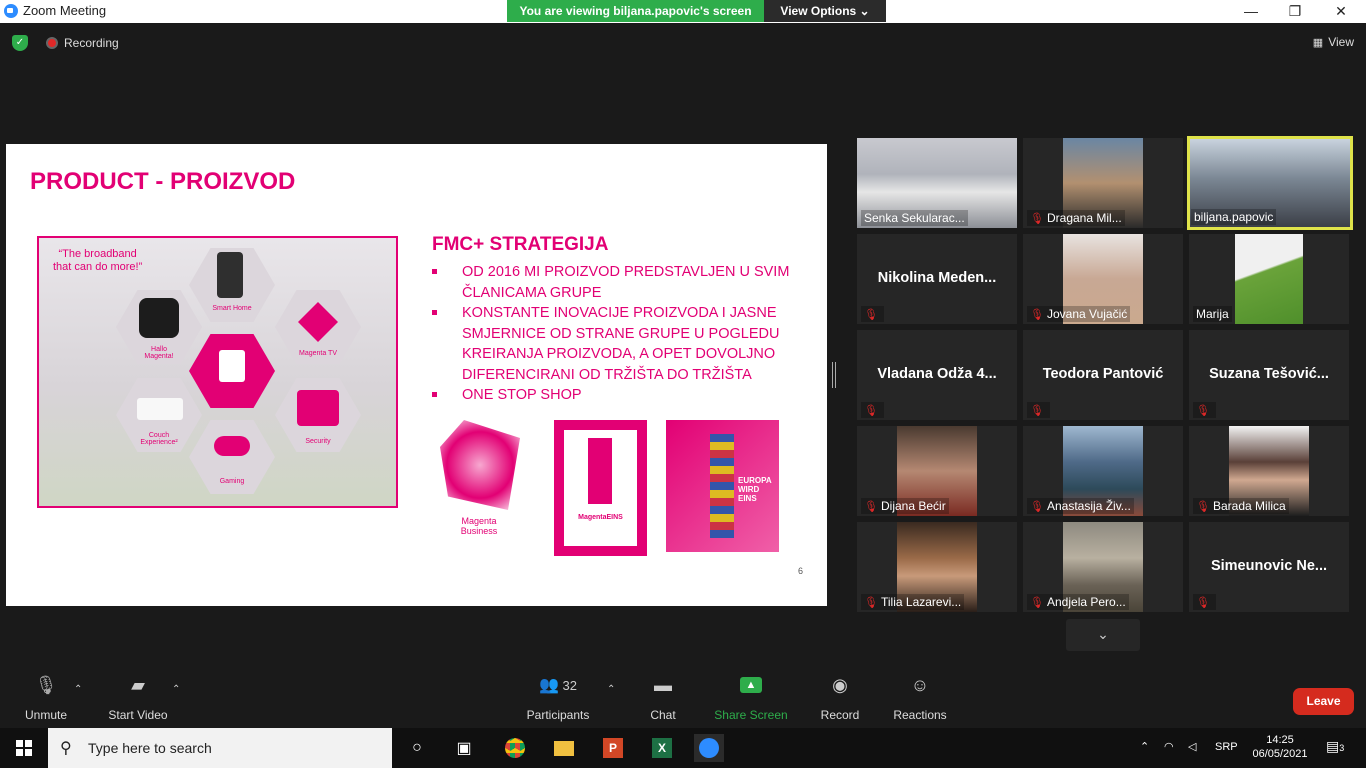  What do you see at coordinates (1192, 746) in the screenshot?
I see `volume-icon: ◁` at bounding box center [1192, 746].